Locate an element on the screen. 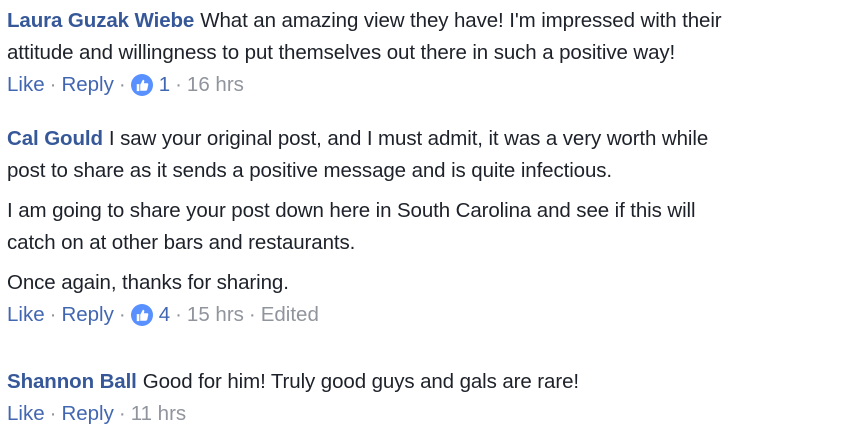 Image resolution: width=850 pixels, height=443 pixels. comment-actions: Like · Reply · 4 · 15 hrs · Edited is located at coordinates (423, 315).